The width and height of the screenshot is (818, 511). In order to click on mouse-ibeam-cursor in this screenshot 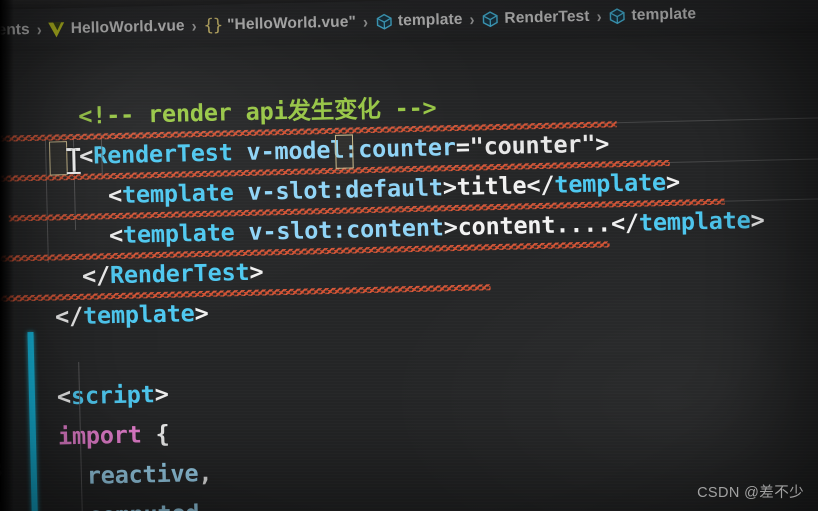, I will do `click(73, 161)`.